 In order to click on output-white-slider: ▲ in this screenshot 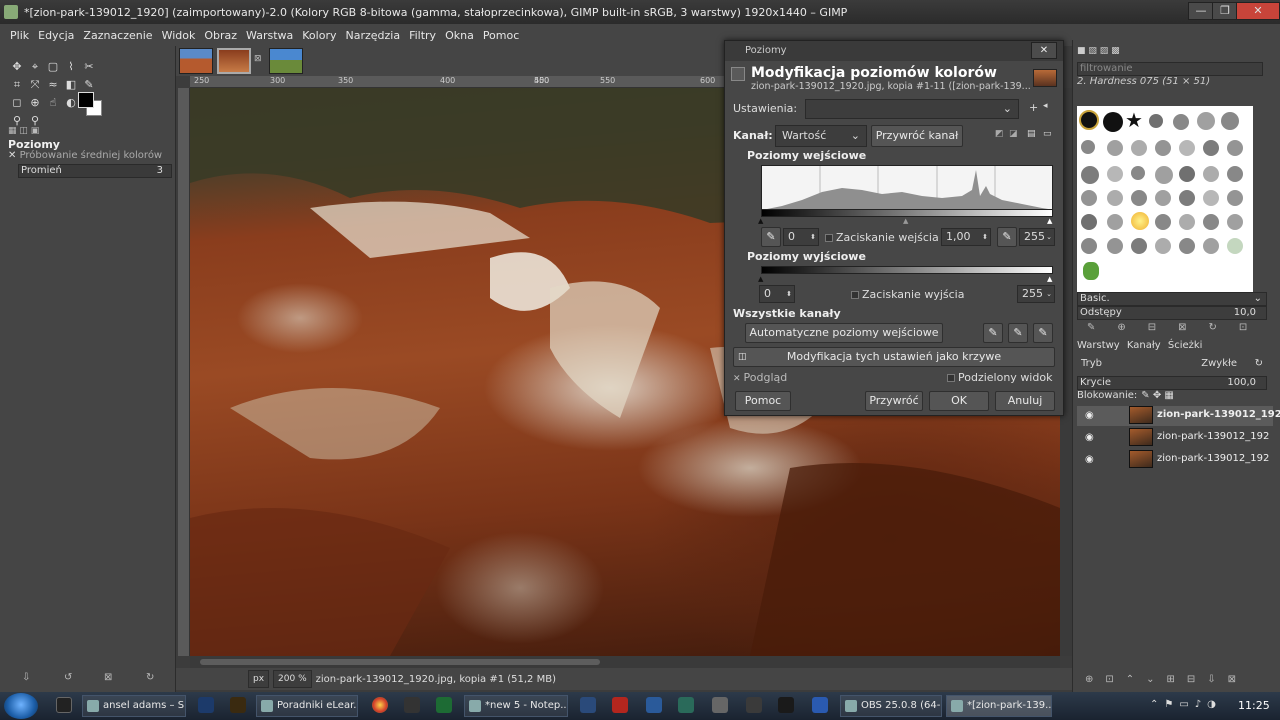, I will do `click(1049, 279)`.